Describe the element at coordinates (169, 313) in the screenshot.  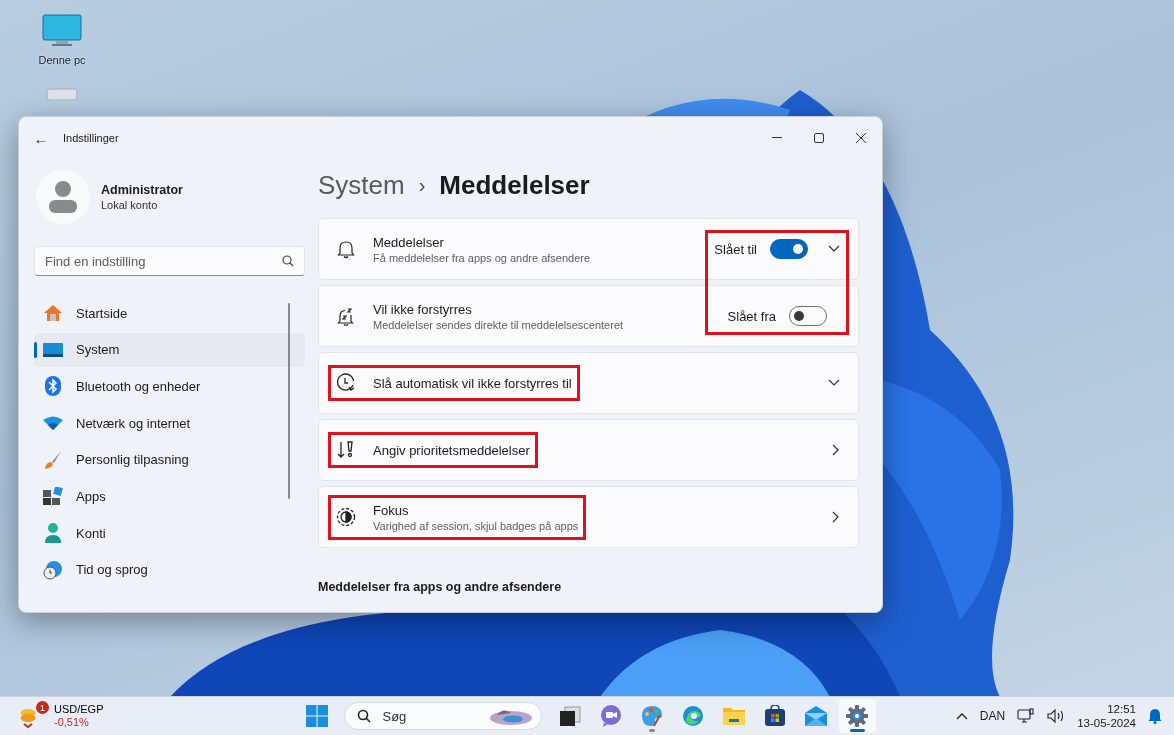
I see `sidebar-item: Startside` at that location.